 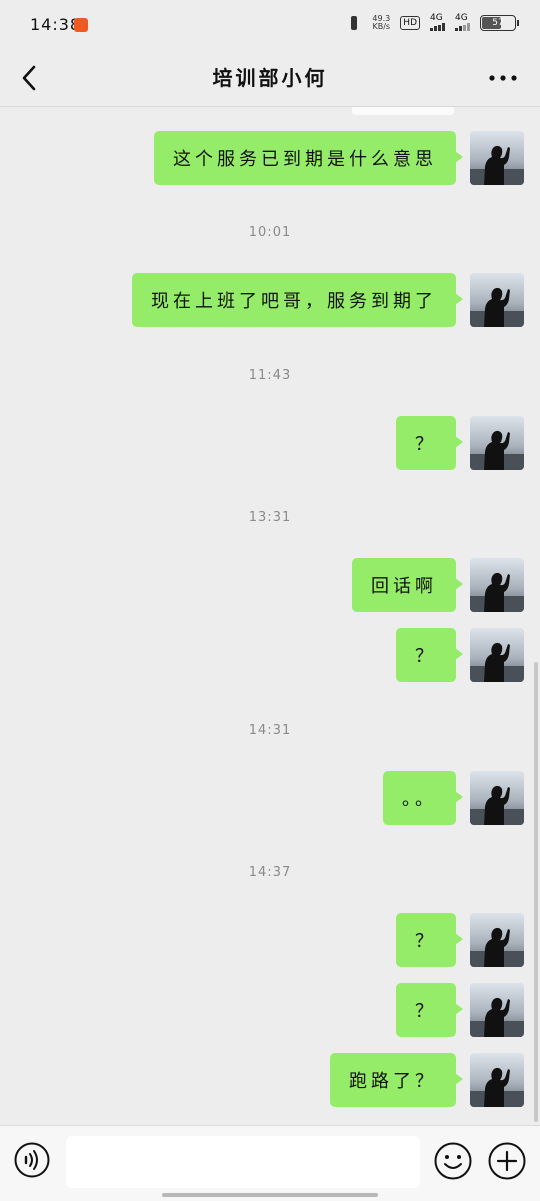 I want to click on chat-input-bar, so click(x=270, y=1163).